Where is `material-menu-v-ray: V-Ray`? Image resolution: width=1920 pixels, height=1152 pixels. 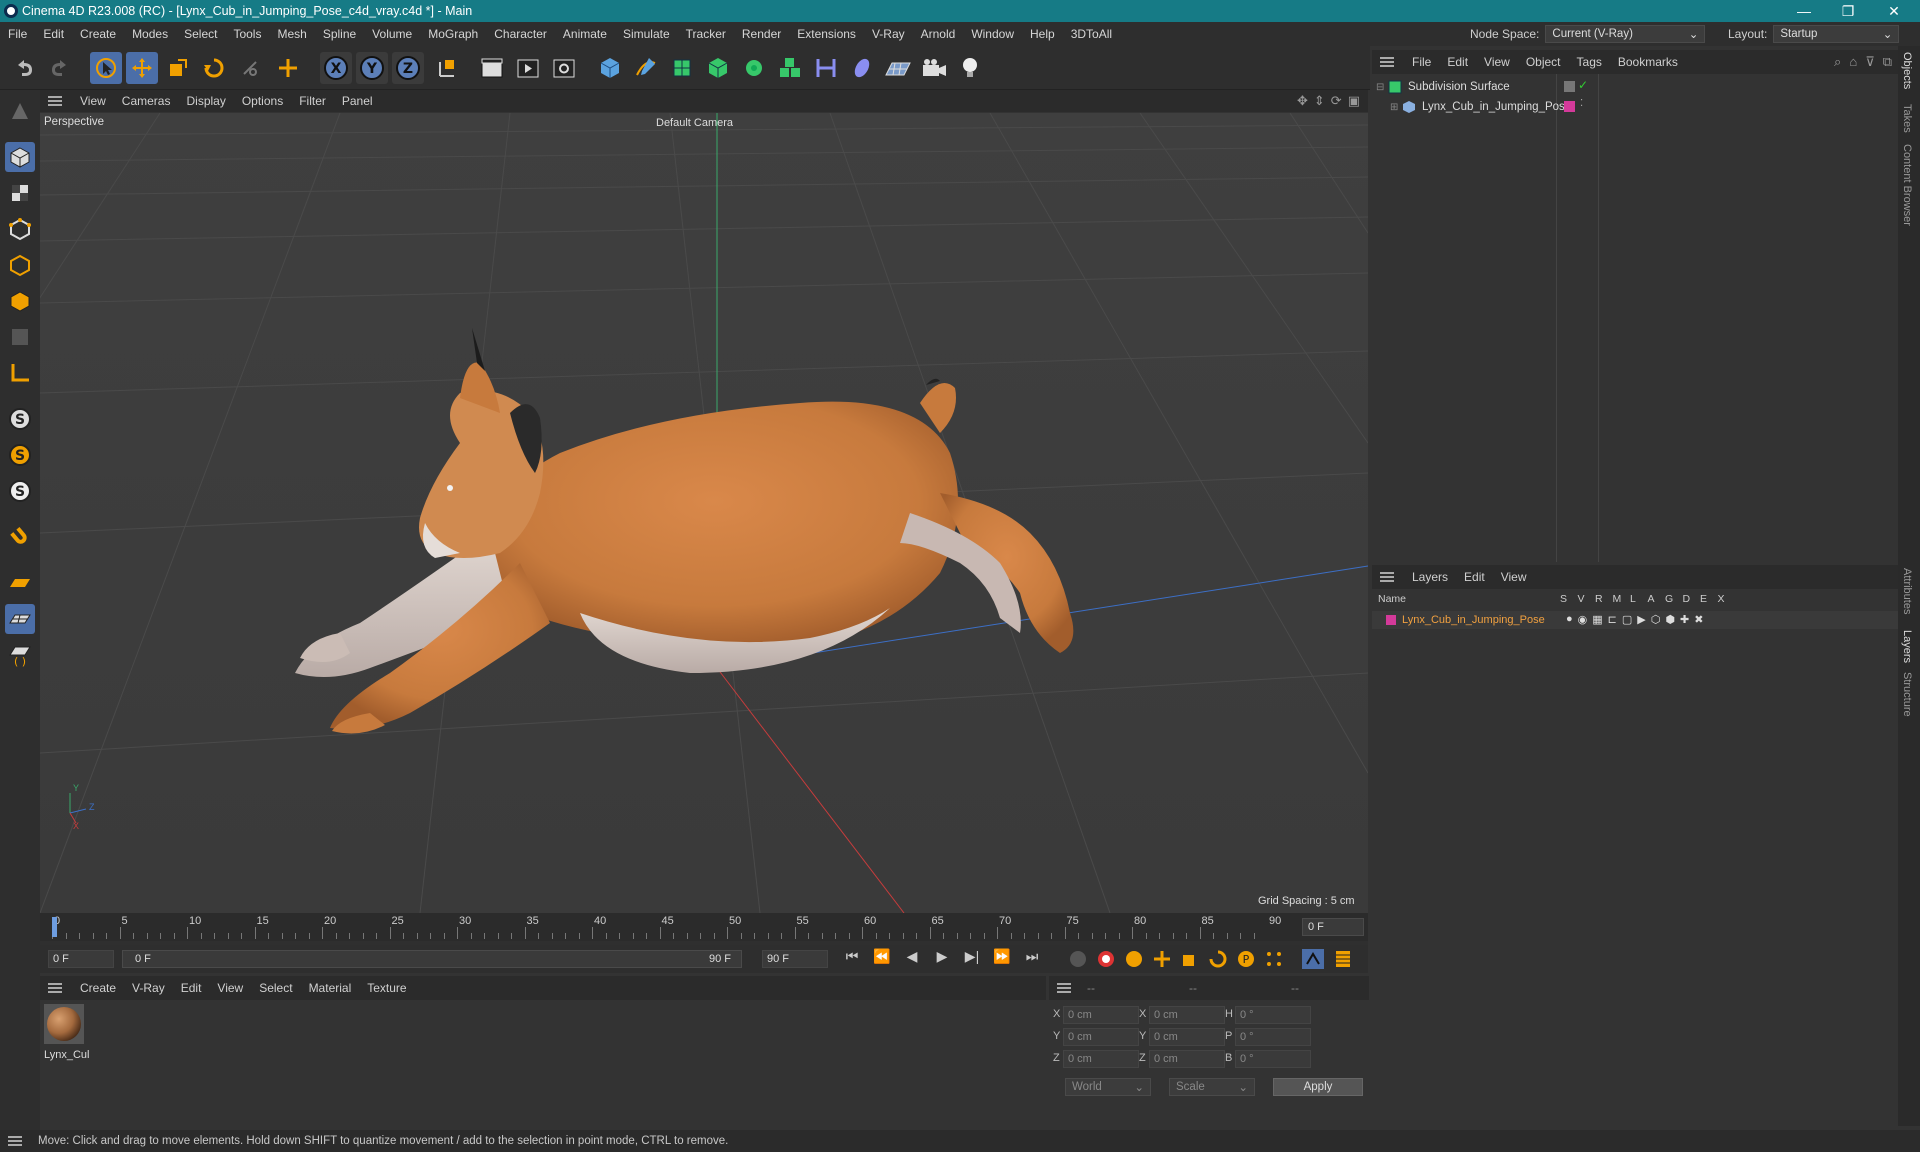 material-menu-v-ray: V-Ray is located at coordinates (148, 988).